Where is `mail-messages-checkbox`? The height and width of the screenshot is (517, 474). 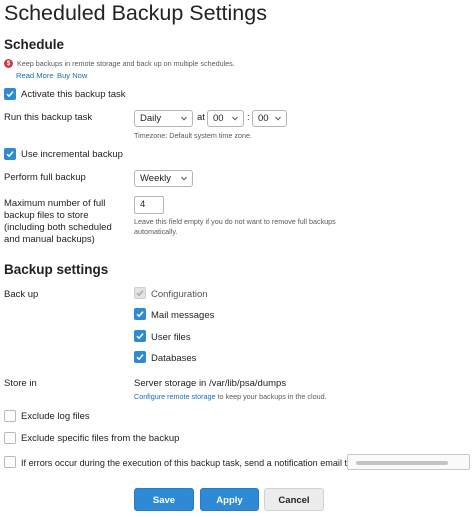
mail-messages-checkbox is located at coordinates (140, 314).